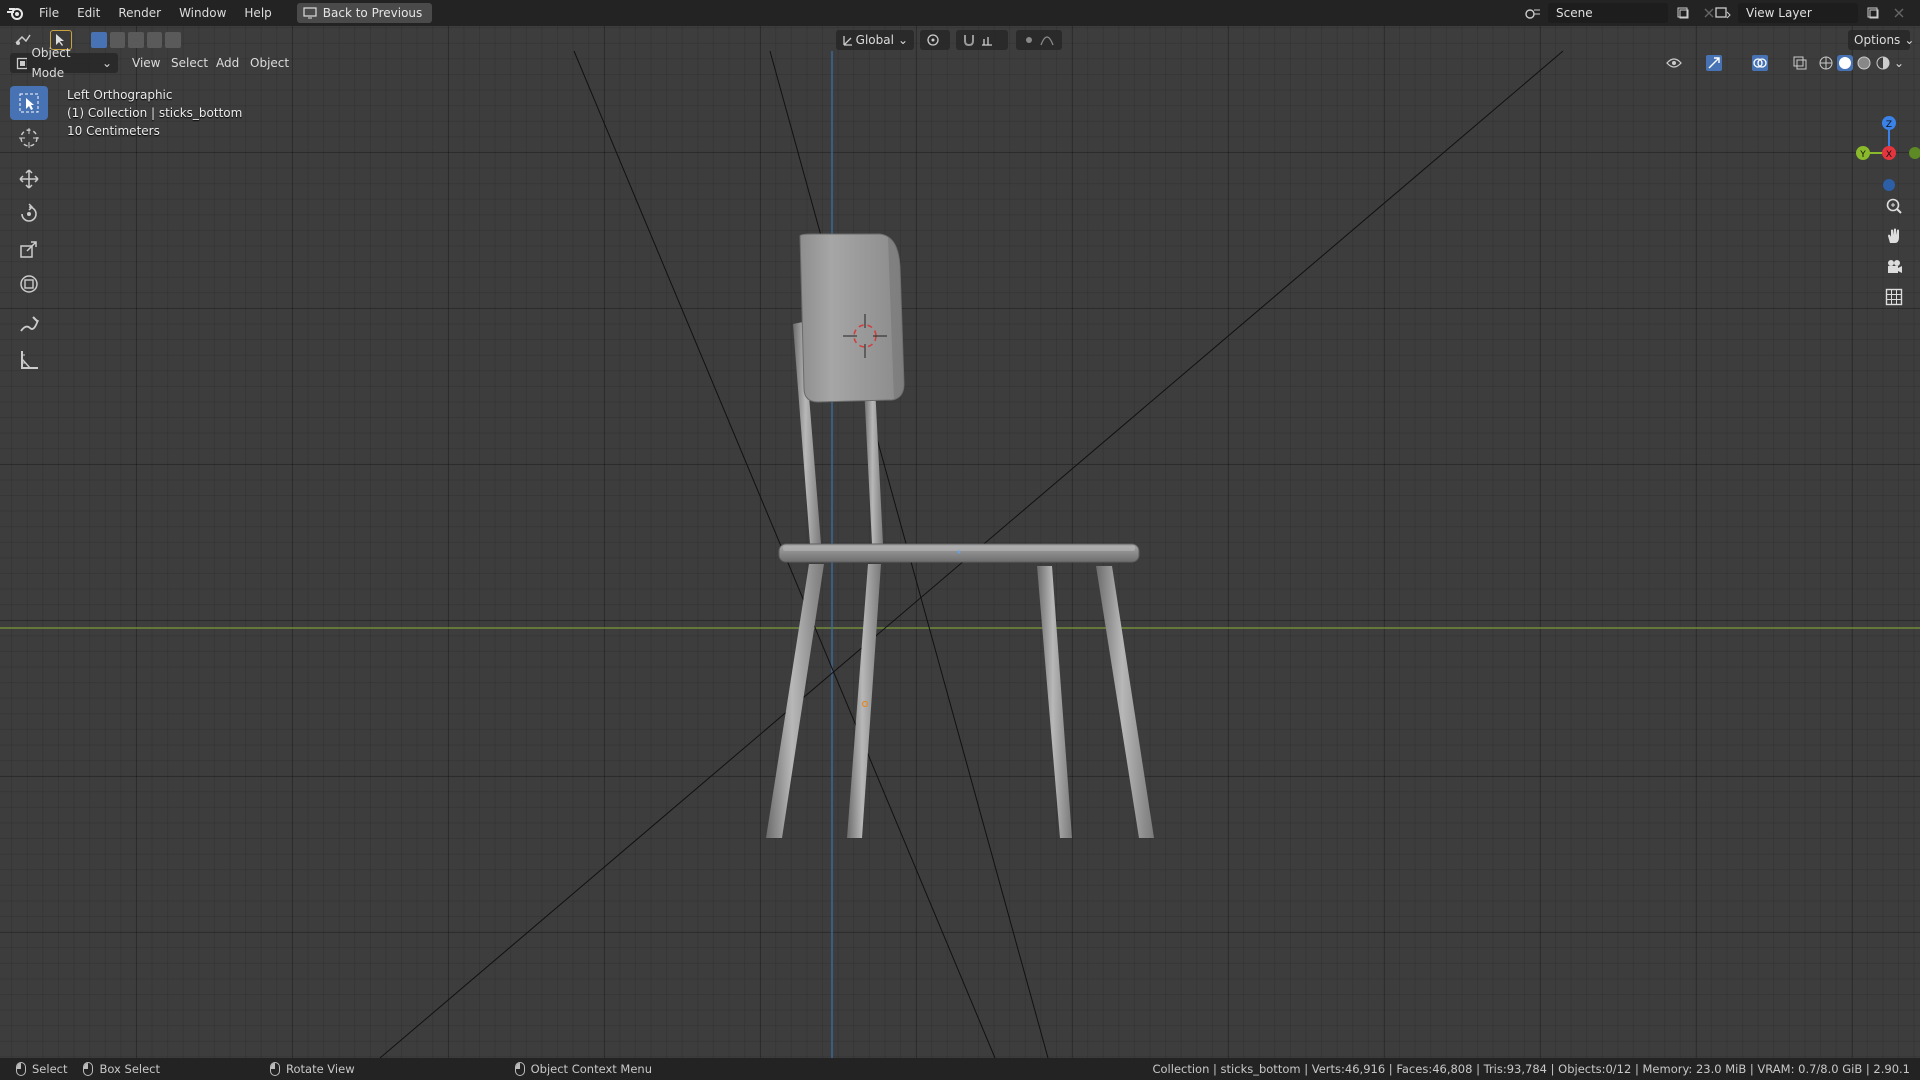 The image size is (1920, 1080). What do you see at coordinates (139, 13) in the screenshot?
I see `menu-render: Render` at bounding box center [139, 13].